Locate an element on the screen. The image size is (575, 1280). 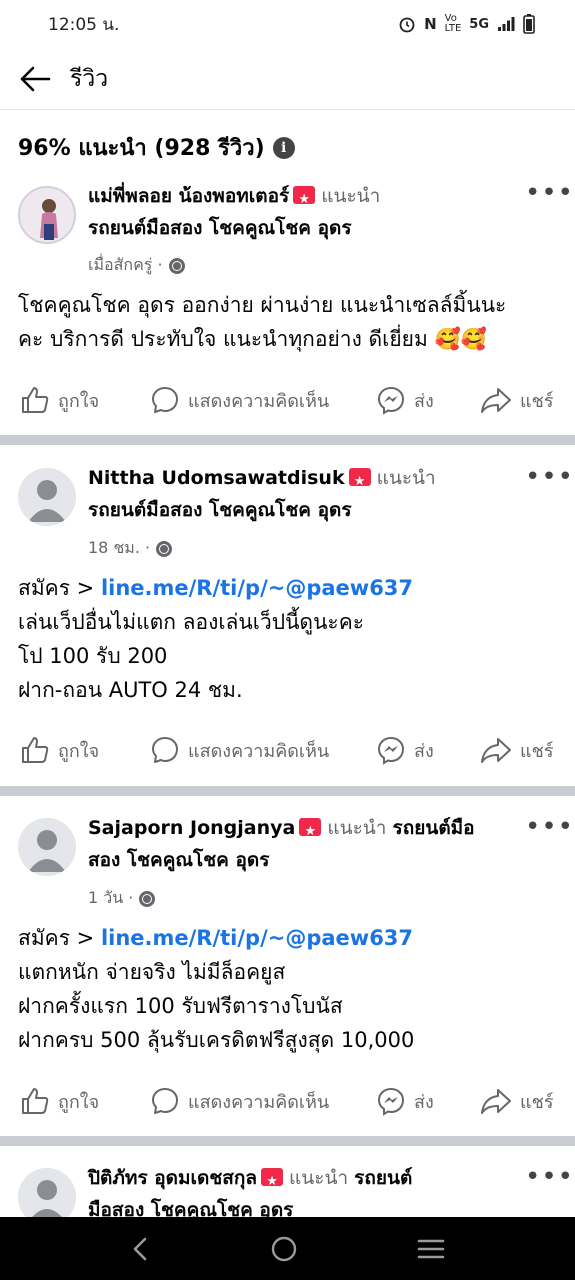
status-bar: 12:05 น. N Vo LTE 5G is located at coordinates (287, 24).